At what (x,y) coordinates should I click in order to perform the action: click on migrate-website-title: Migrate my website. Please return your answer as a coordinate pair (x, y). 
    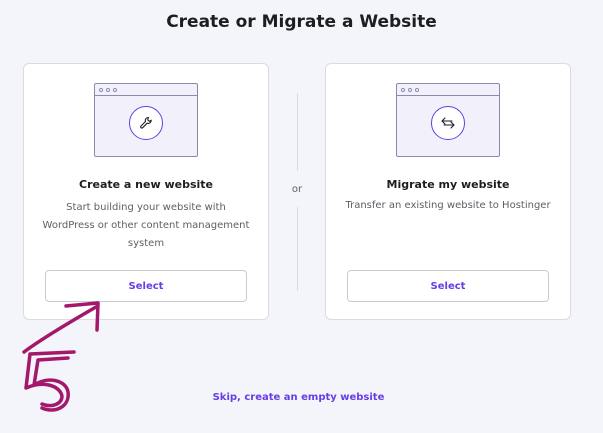
    Looking at the image, I should click on (448, 184).